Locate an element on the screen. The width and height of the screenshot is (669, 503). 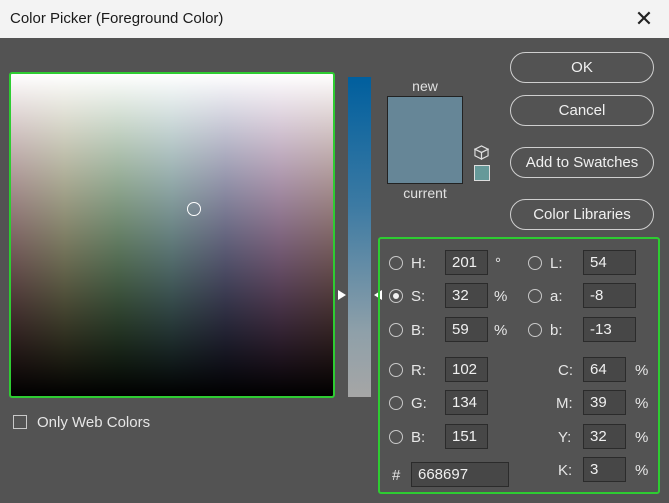
only-web-colors-checkbox is located at coordinates (20, 422).